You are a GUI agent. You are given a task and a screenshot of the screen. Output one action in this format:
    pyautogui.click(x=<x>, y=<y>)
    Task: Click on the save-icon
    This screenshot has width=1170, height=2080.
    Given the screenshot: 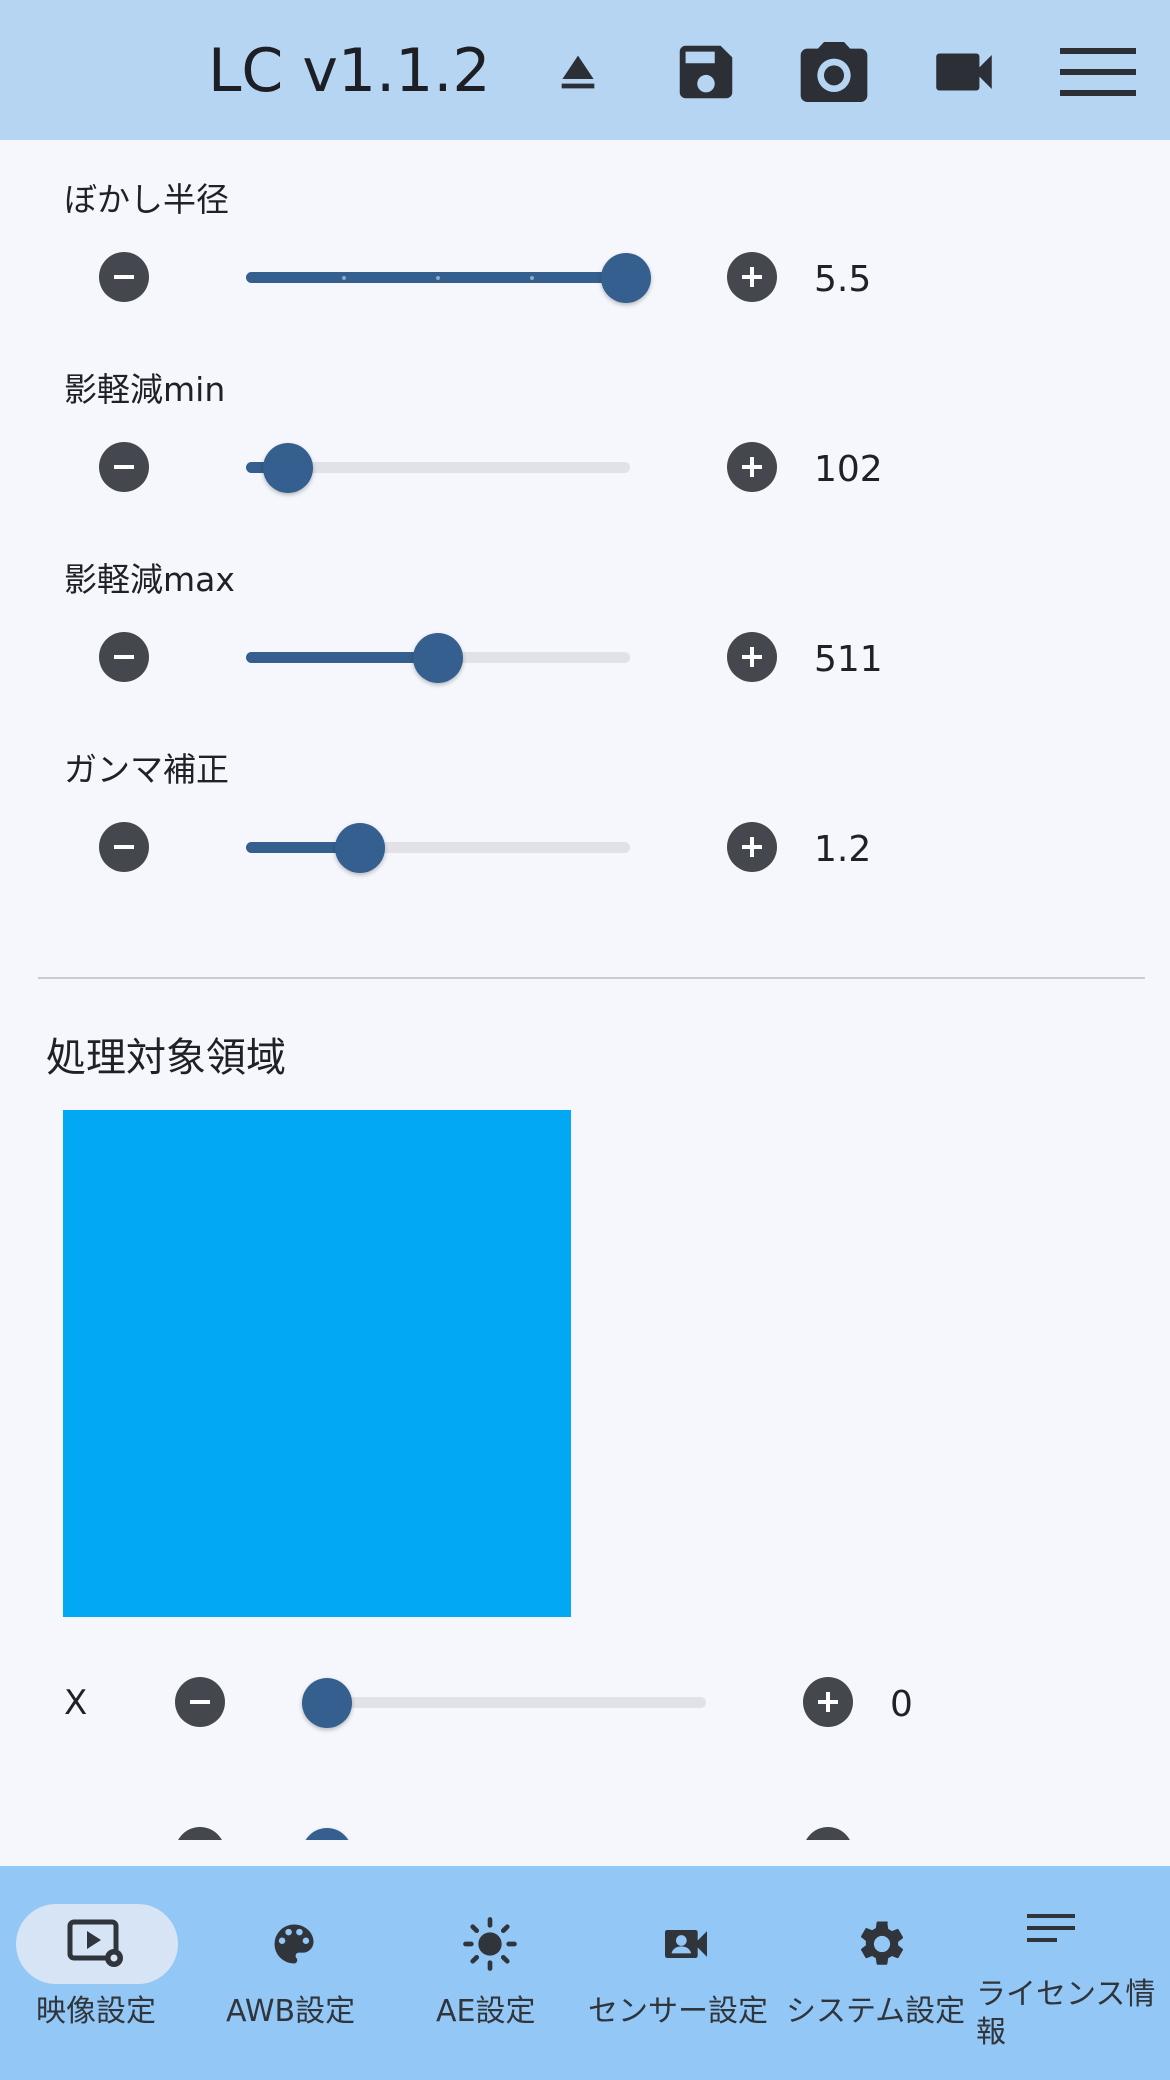 What is the action you would take?
    pyautogui.click(x=706, y=72)
    